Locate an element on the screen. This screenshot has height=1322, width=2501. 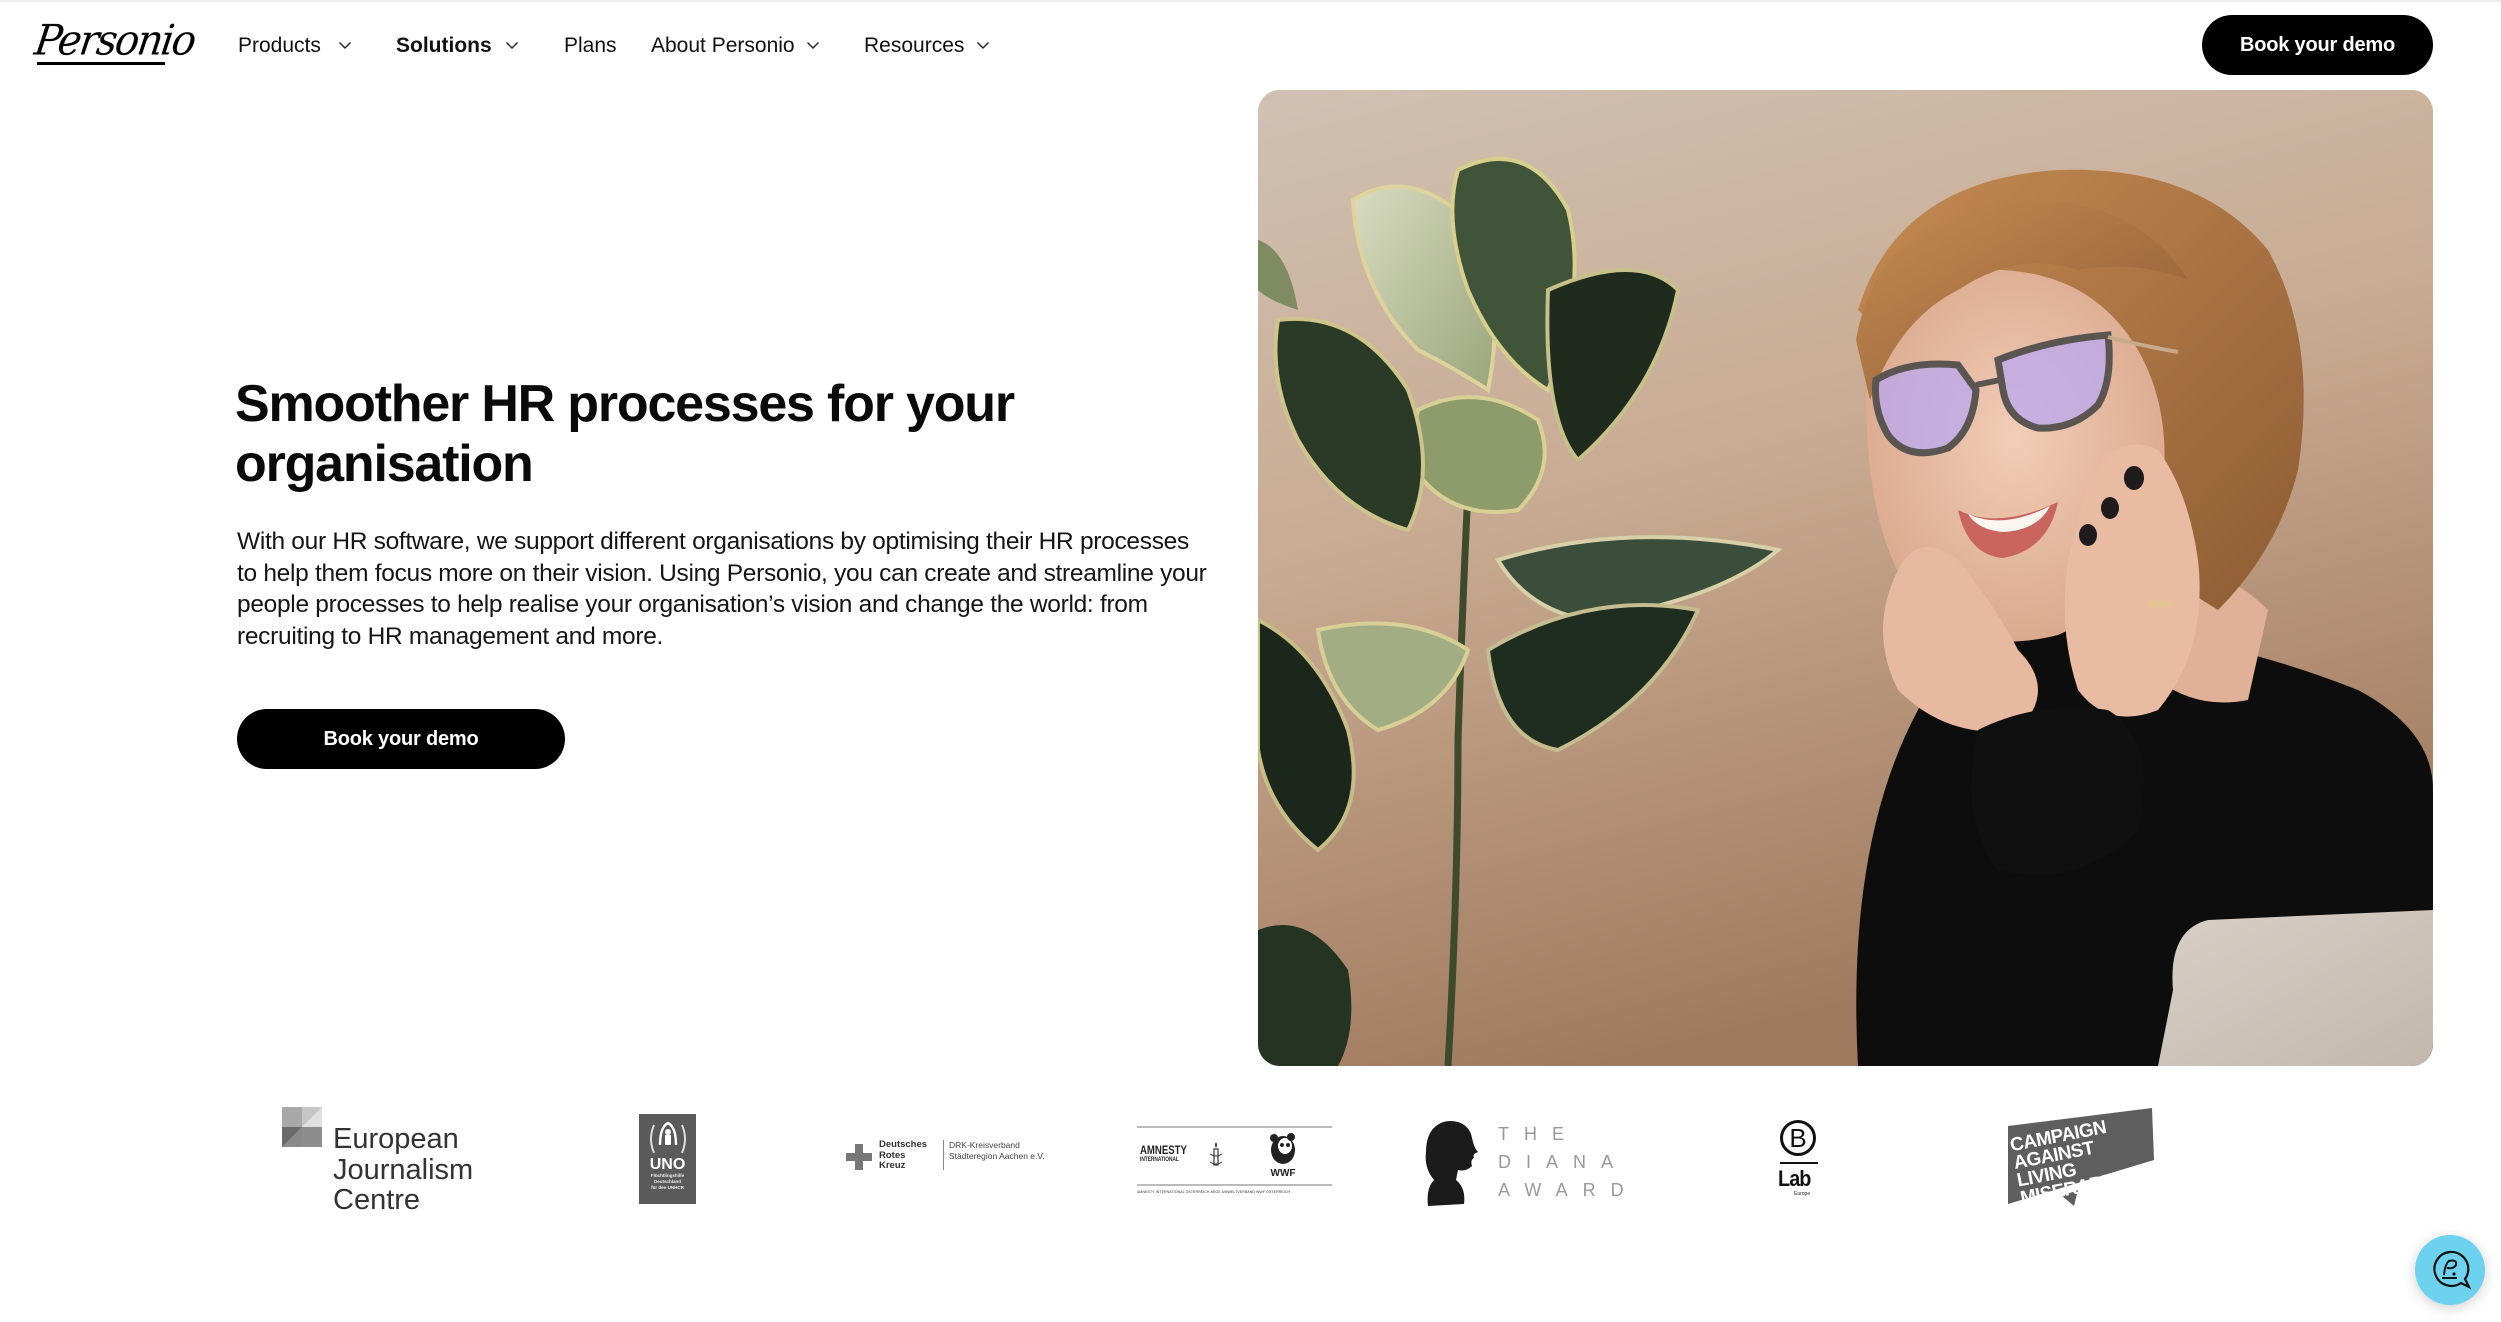
chat-bubble-icon is located at coordinates (2452, 1270).